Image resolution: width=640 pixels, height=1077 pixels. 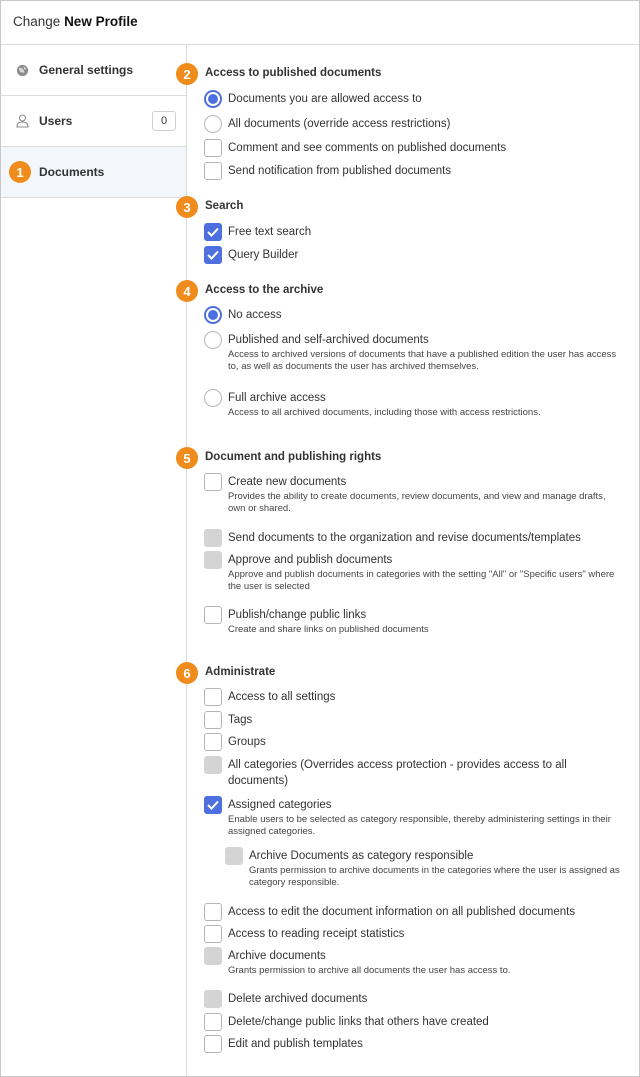 What do you see at coordinates (293, 457) in the screenshot?
I see `section-title-publishing-rights: Document and publishing rights` at bounding box center [293, 457].